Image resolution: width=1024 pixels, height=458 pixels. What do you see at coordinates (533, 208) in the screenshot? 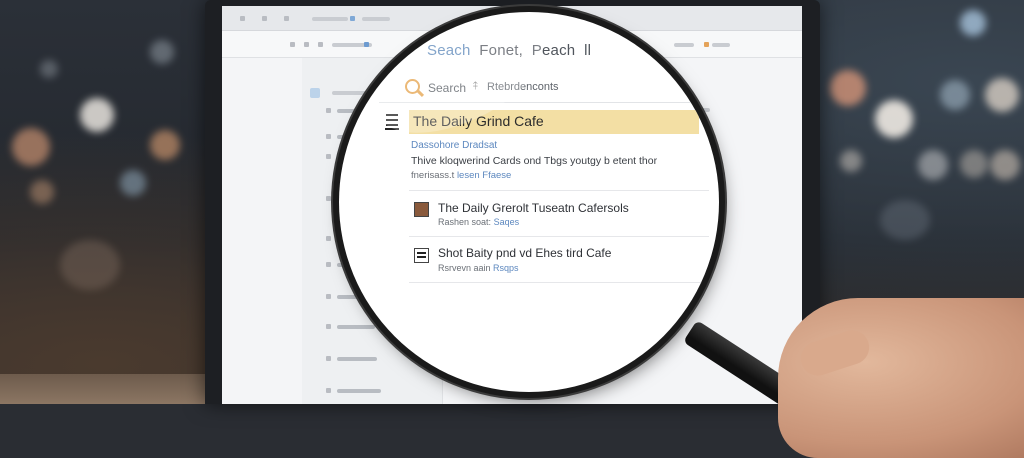
I see `result-title-1: The Daily Grerolt Tuseatn Cafersols` at bounding box center [533, 208].